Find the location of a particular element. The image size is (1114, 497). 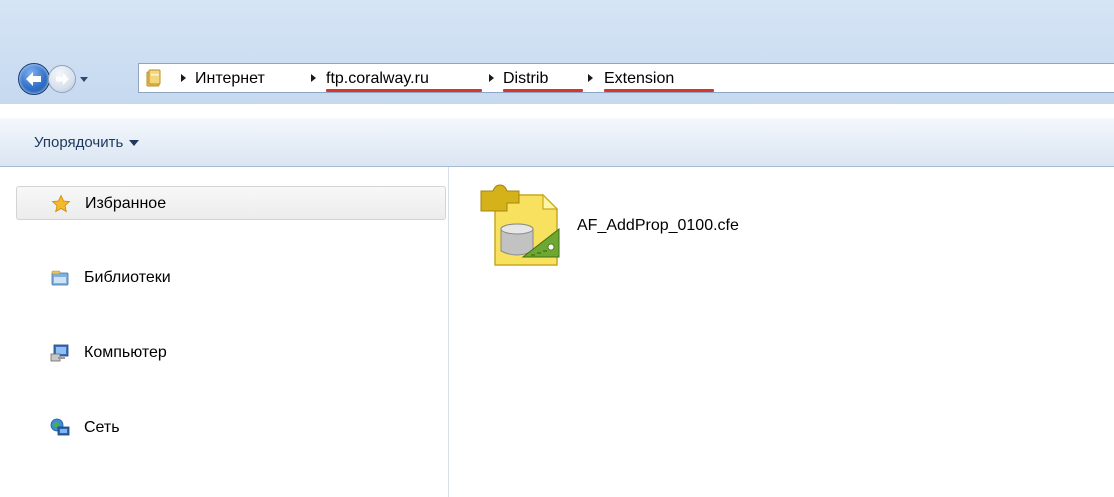

forward-button is located at coordinates (62, 79).